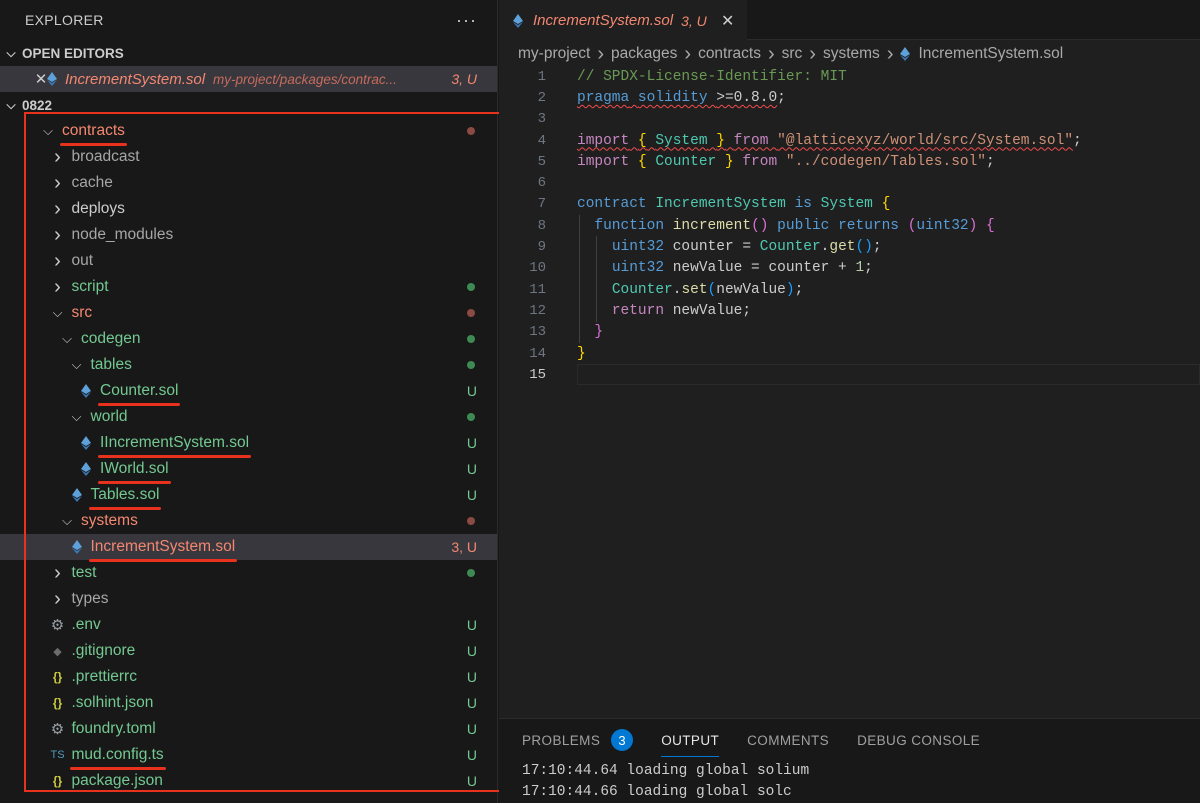  I want to click on code-line: 3, so click(849, 119).